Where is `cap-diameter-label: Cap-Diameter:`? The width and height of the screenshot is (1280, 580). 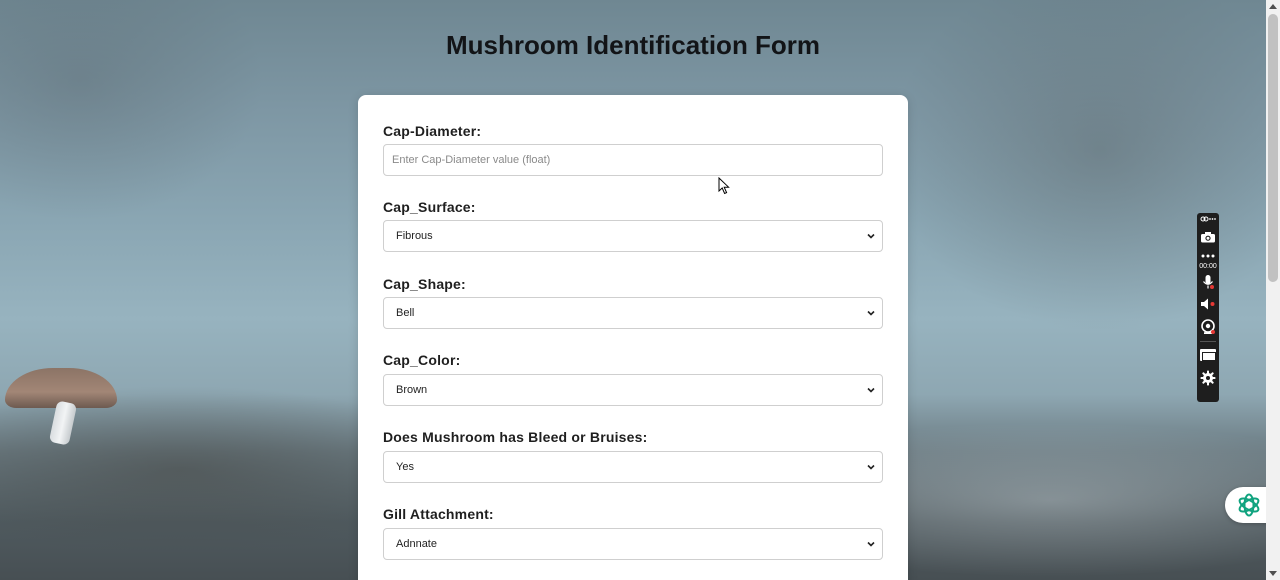
cap-diameter-label: Cap-Diameter: is located at coordinates (432, 131).